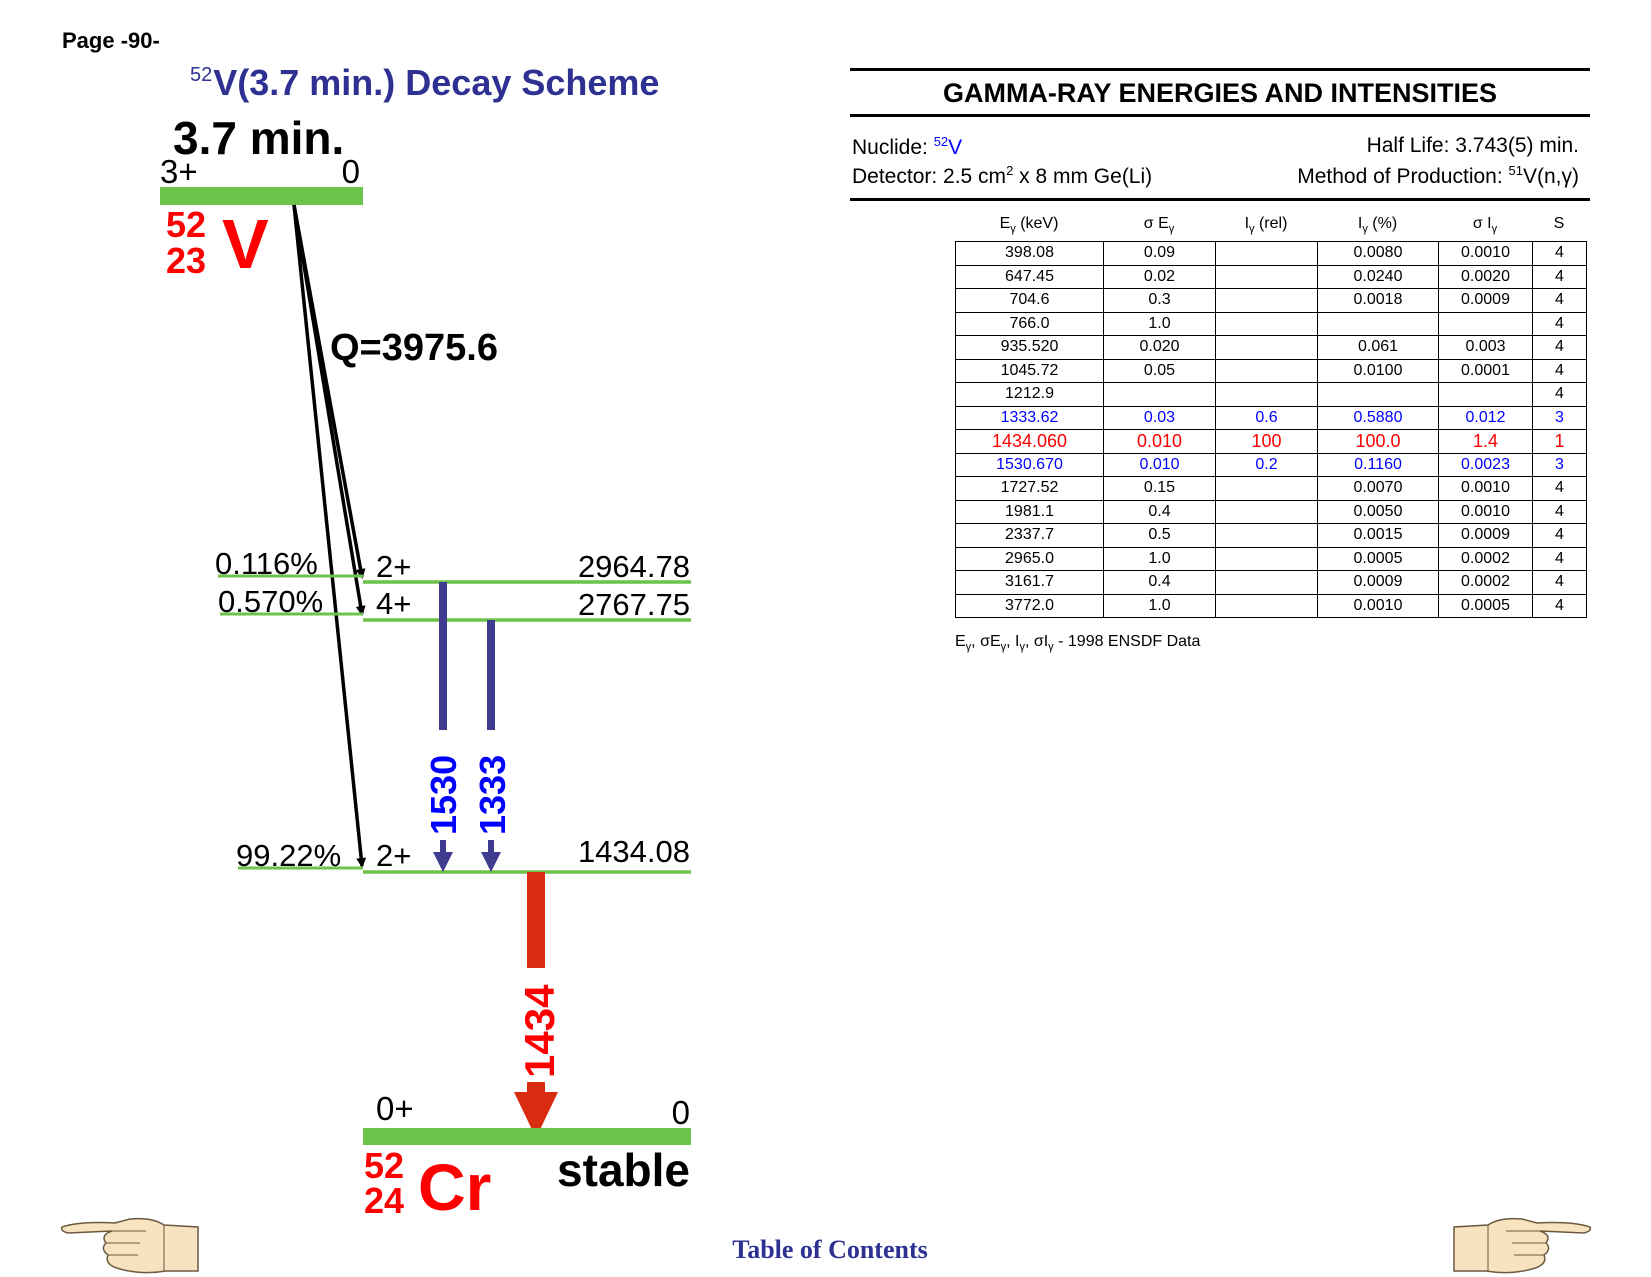 The height and width of the screenshot is (1277, 1651). I want to click on cell-sigma-intensity: 0.0020, so click(1485, 276).